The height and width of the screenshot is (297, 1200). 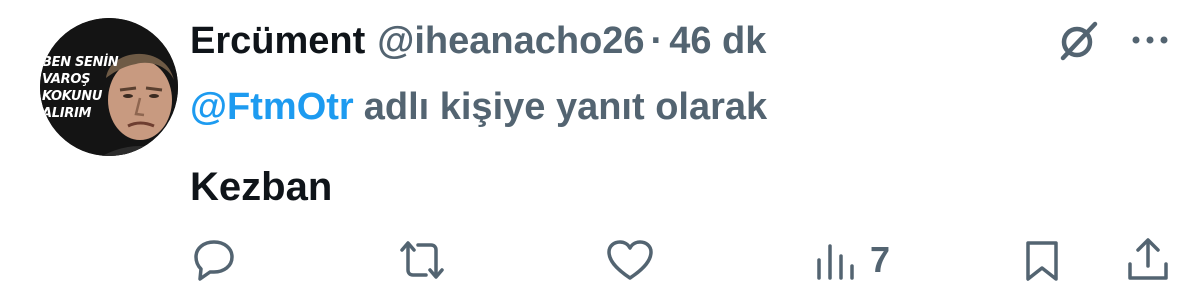 What do you see at coordinates (565, 107) in the screenshot?
I see `reply-context-text: adlı kişiye yanıt olarak` at bounding box center [565, 107].